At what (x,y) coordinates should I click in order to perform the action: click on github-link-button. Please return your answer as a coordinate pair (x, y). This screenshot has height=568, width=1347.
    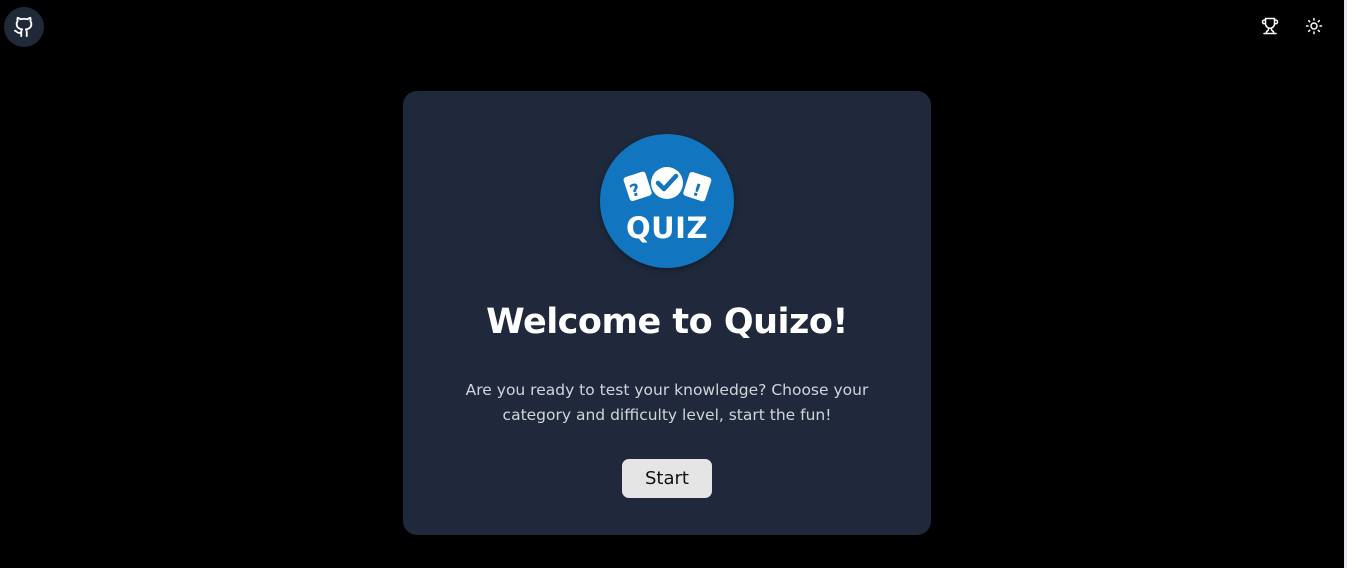
    Looking at the image, I should click on (24, 27).